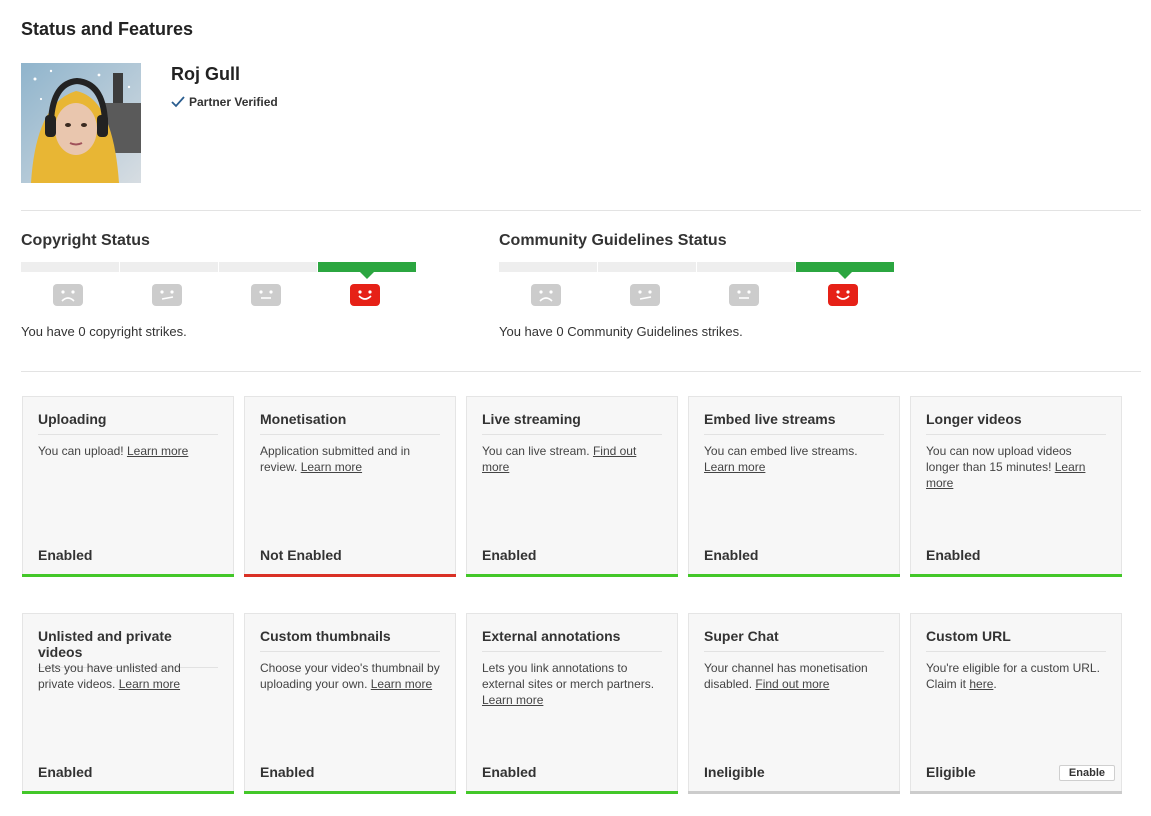 Image resolution: width=1151 pixels, height=816 pixels. What do you see at coordinates (178, 102) in the screenshot?
I see `checkmark-icon` at bounding box center [178, 102].